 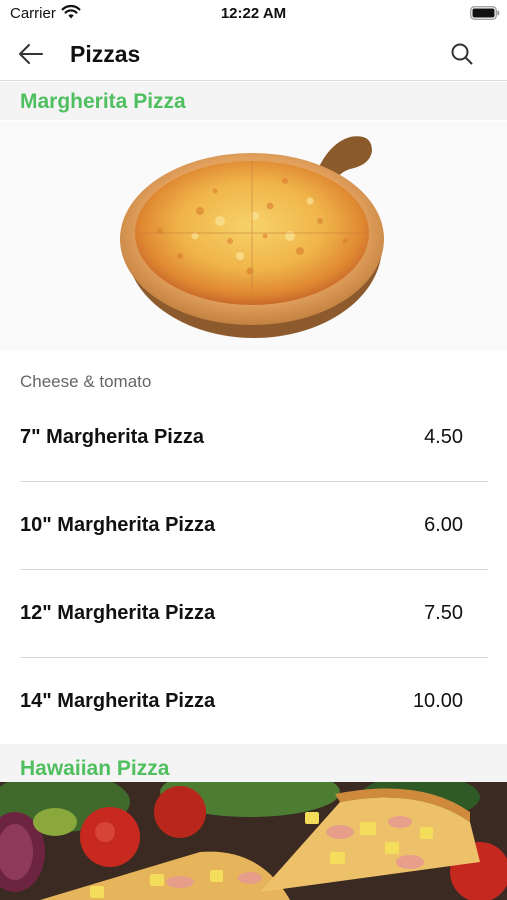 What do you see at coordinates (253, 54) in the screenshot?
I see `navigation-bar: Pizzas` at bounding box center [253, 54].